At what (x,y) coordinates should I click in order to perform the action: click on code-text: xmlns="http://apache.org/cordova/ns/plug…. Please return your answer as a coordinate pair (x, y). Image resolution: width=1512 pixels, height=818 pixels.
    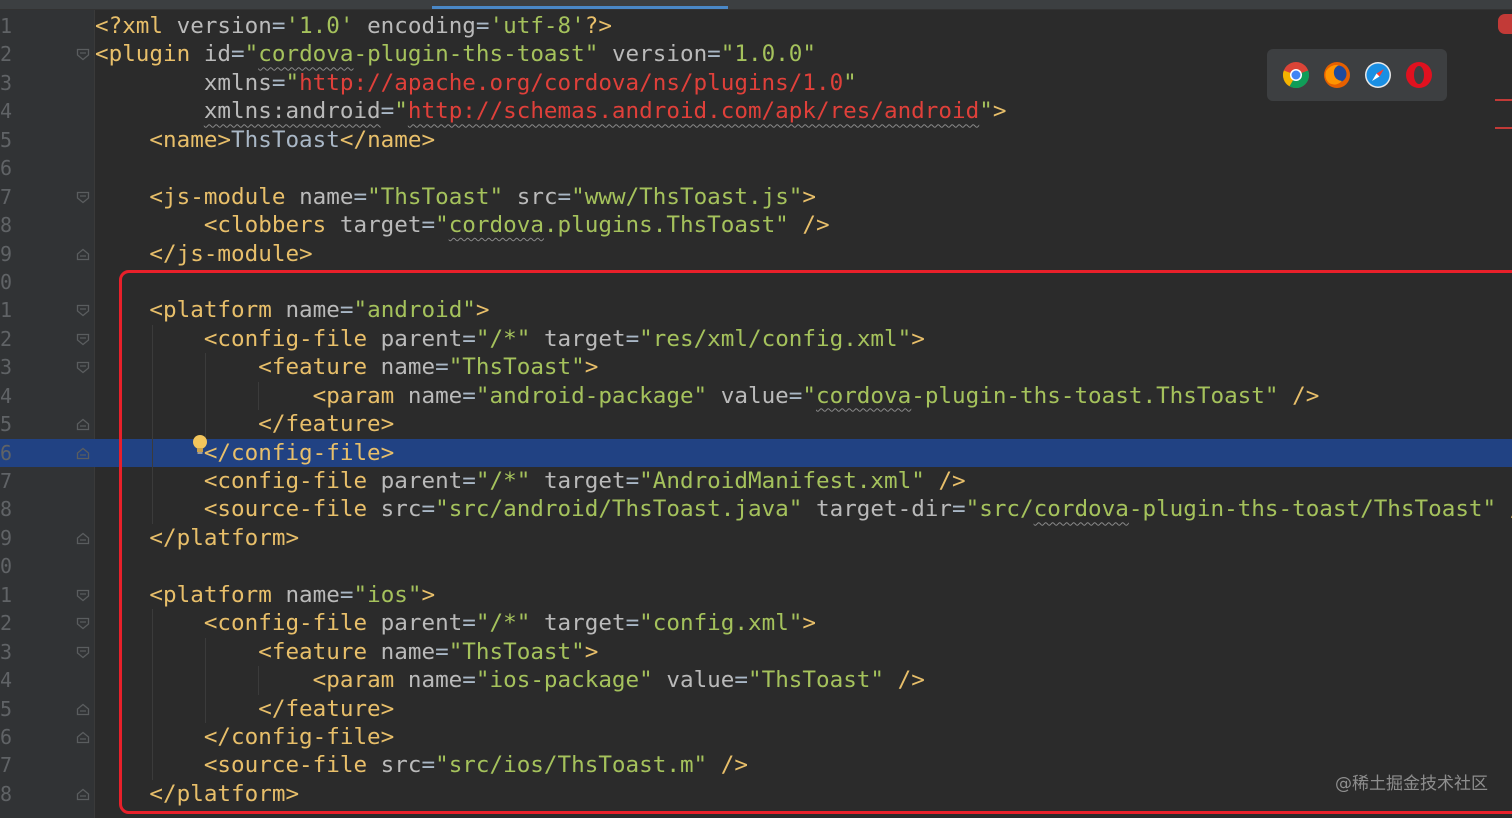
    Looking at the image, I should click on (476, 83).